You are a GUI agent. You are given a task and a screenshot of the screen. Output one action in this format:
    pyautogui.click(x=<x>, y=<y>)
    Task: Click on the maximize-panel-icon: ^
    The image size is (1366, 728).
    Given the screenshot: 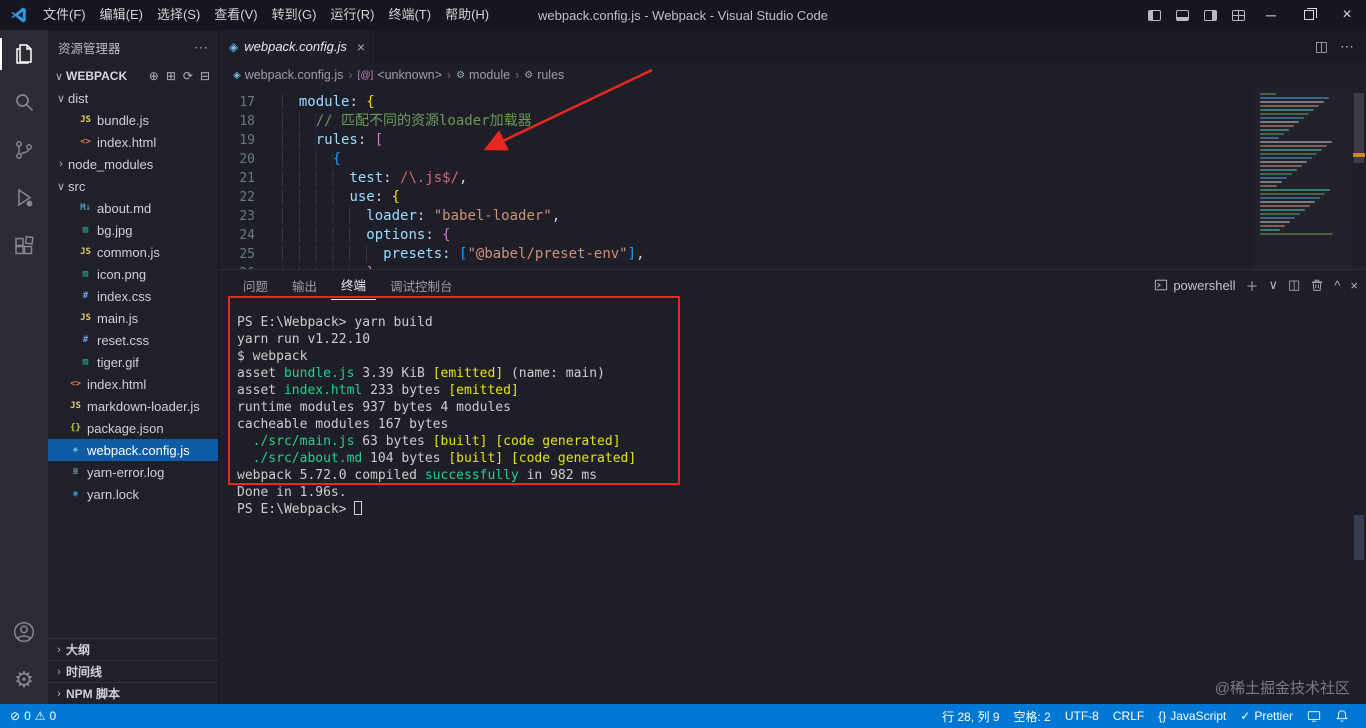 What is the action you would take?
    pyautogui.click(x=1337, y=285)
    